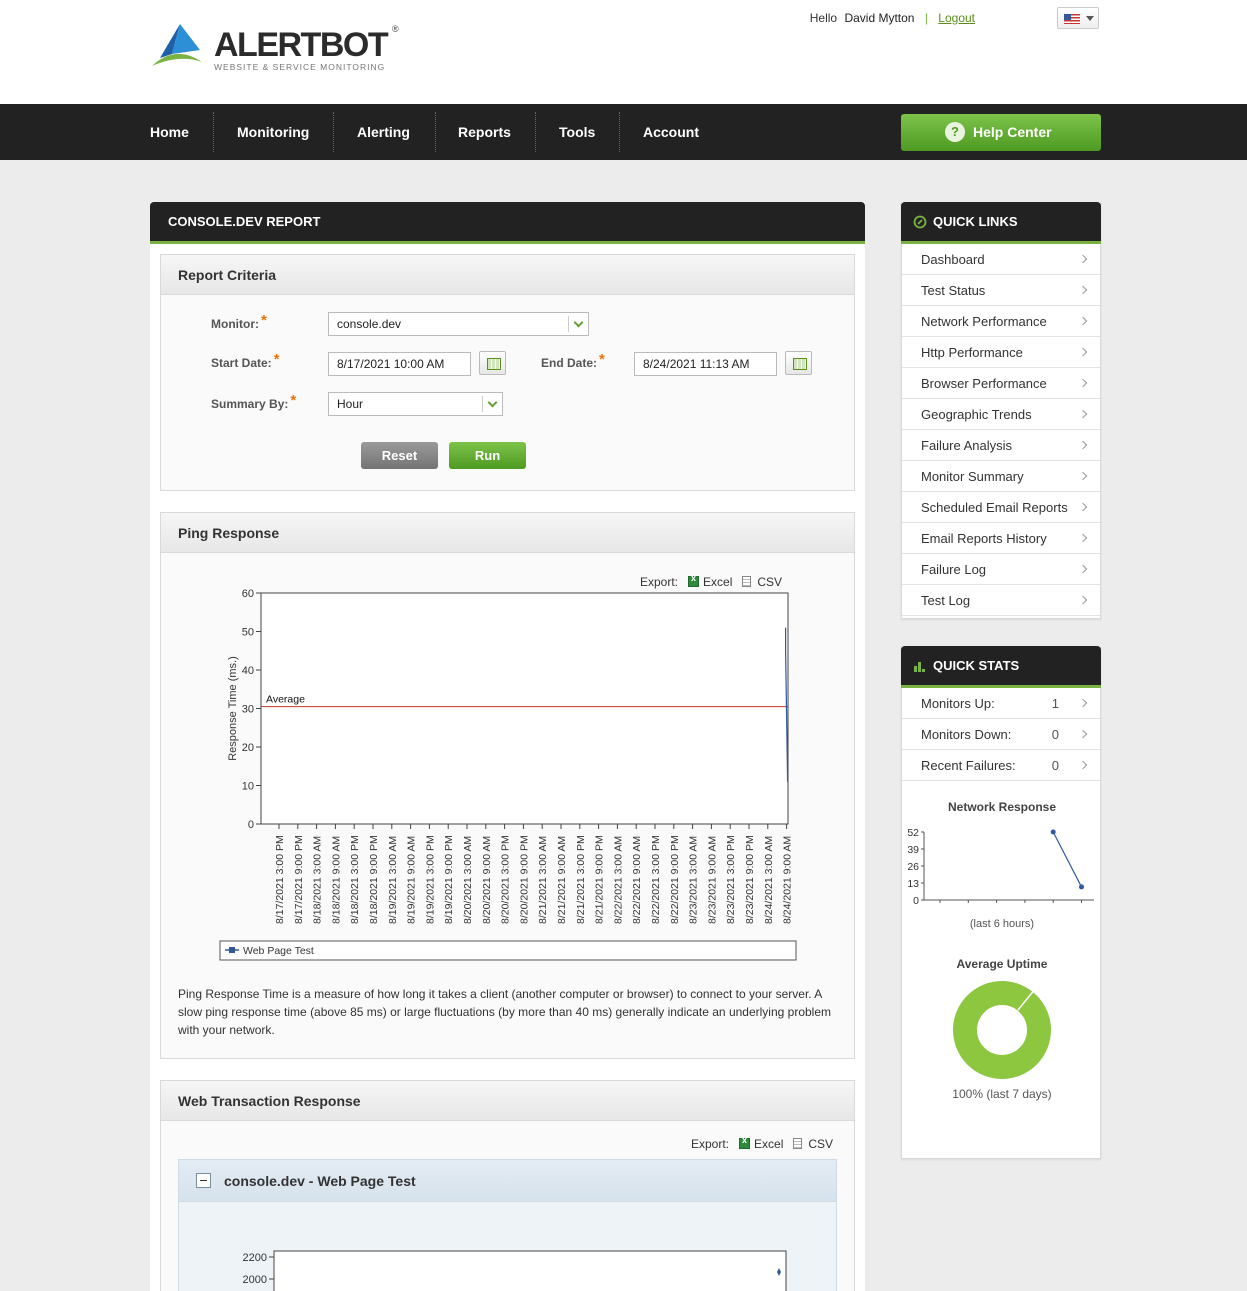 This screenshot has height=1291, width=1247. What do you see at coordinates (967, 445) in the screenshot?
I see `quick-link-label: Failure Analysis` at bounding box center [967, 445].